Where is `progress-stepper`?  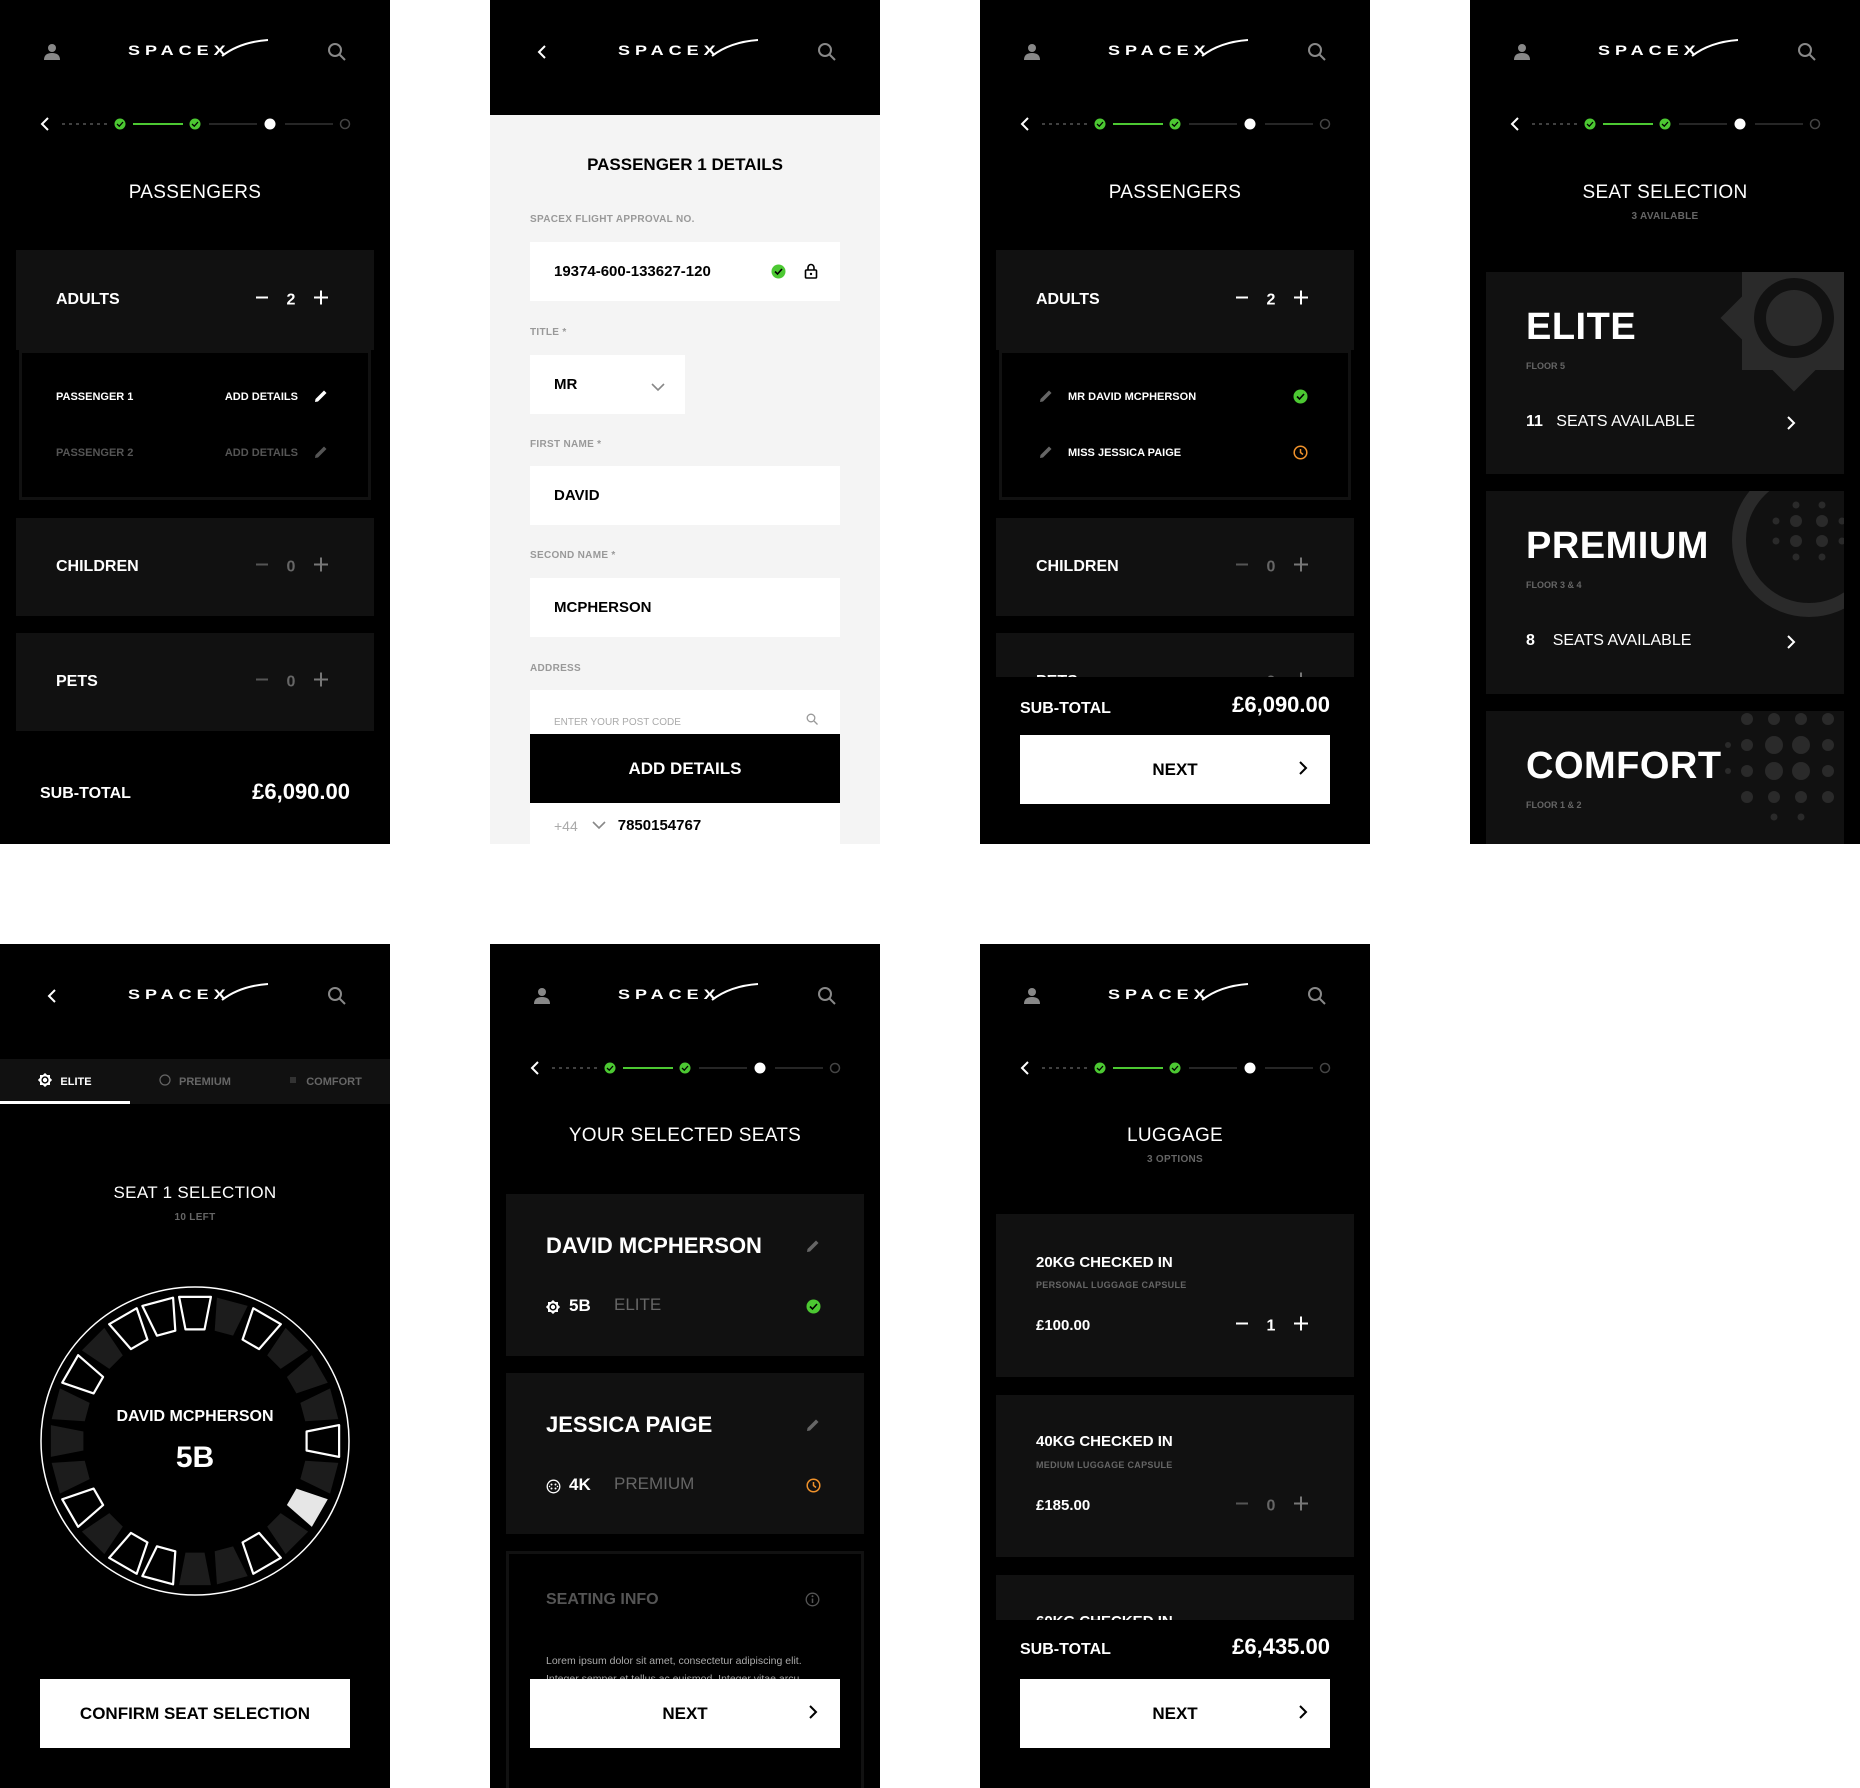 progress-stepper is located at coordinates (1175, 126).